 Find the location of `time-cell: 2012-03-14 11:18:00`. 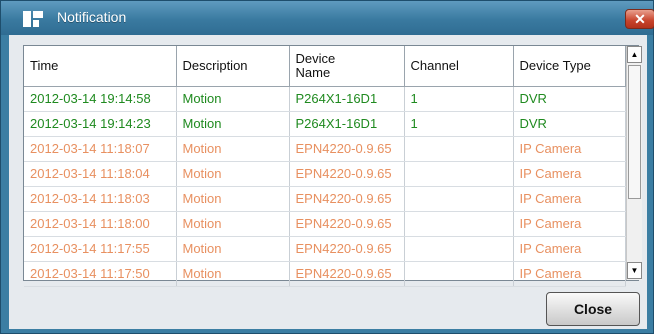

time-cell: 2012-03-14 11:18:00 is located at coordinates (100, 224).